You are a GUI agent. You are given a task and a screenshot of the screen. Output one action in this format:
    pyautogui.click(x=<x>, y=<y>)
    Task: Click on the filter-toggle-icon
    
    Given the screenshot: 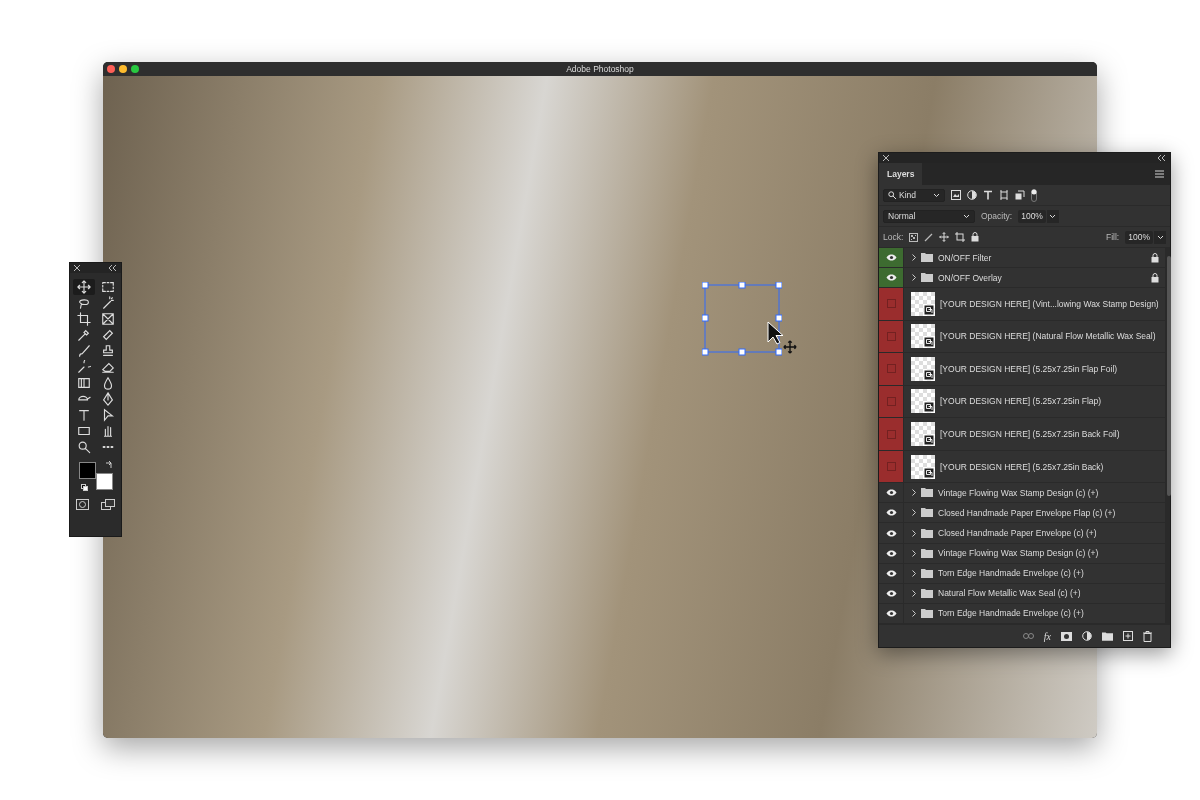 What is the action you would take?
    pyautogui.click(x=1034, y=195)
    